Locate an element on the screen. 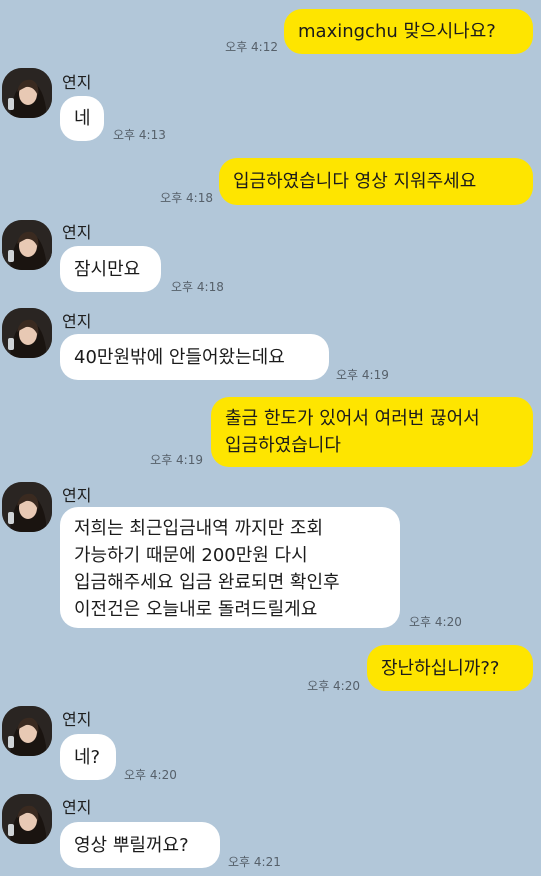 Image resolution: width=541 pixels, height=876 pixels. message-time: 오후 4:12 is located at coordinates (251, 47).